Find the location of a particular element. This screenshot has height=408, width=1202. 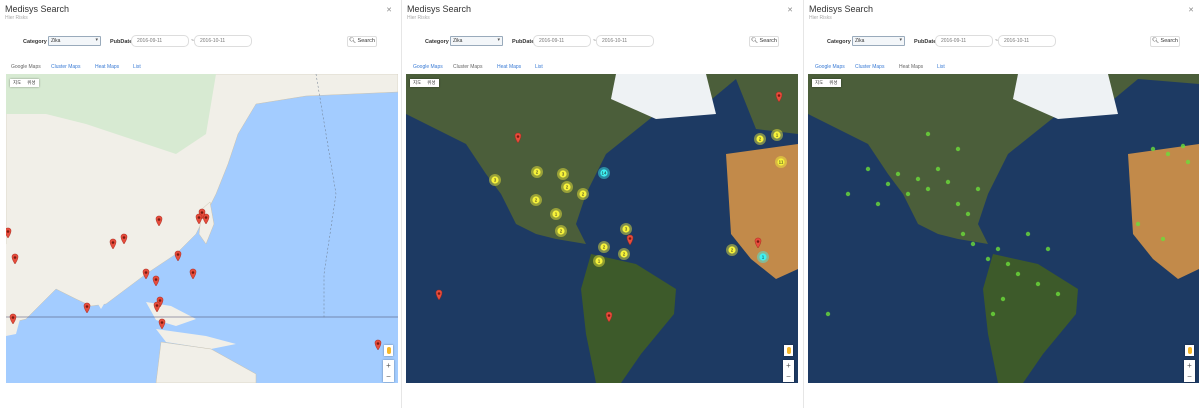

map-type-control: 지도 위성 is located at coordinates (24, 83).